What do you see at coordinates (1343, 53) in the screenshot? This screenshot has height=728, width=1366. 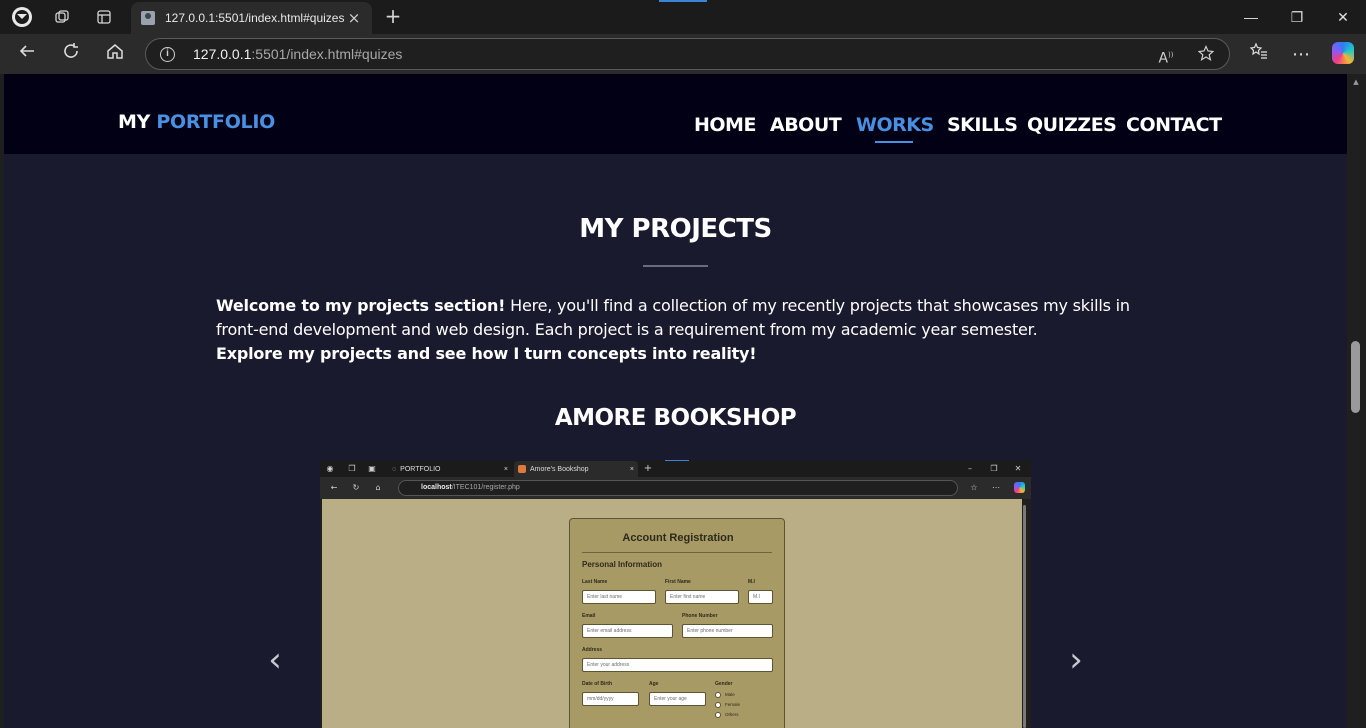 I see `copilot-icon` at bounding box center [1343, 53].